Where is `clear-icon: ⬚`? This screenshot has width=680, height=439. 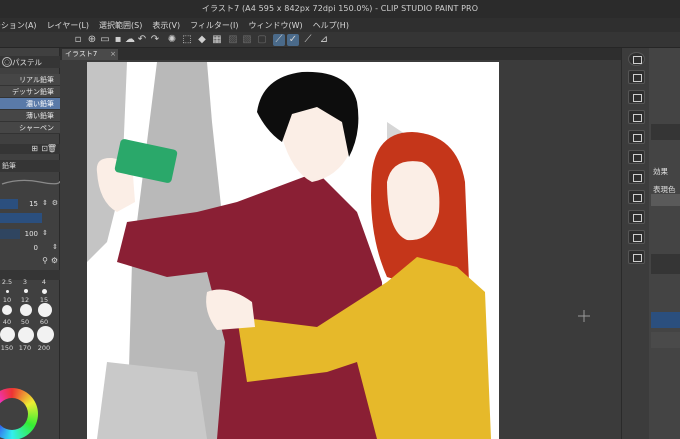 clear-icon: ⬚ is located at coordinates (187, 40).